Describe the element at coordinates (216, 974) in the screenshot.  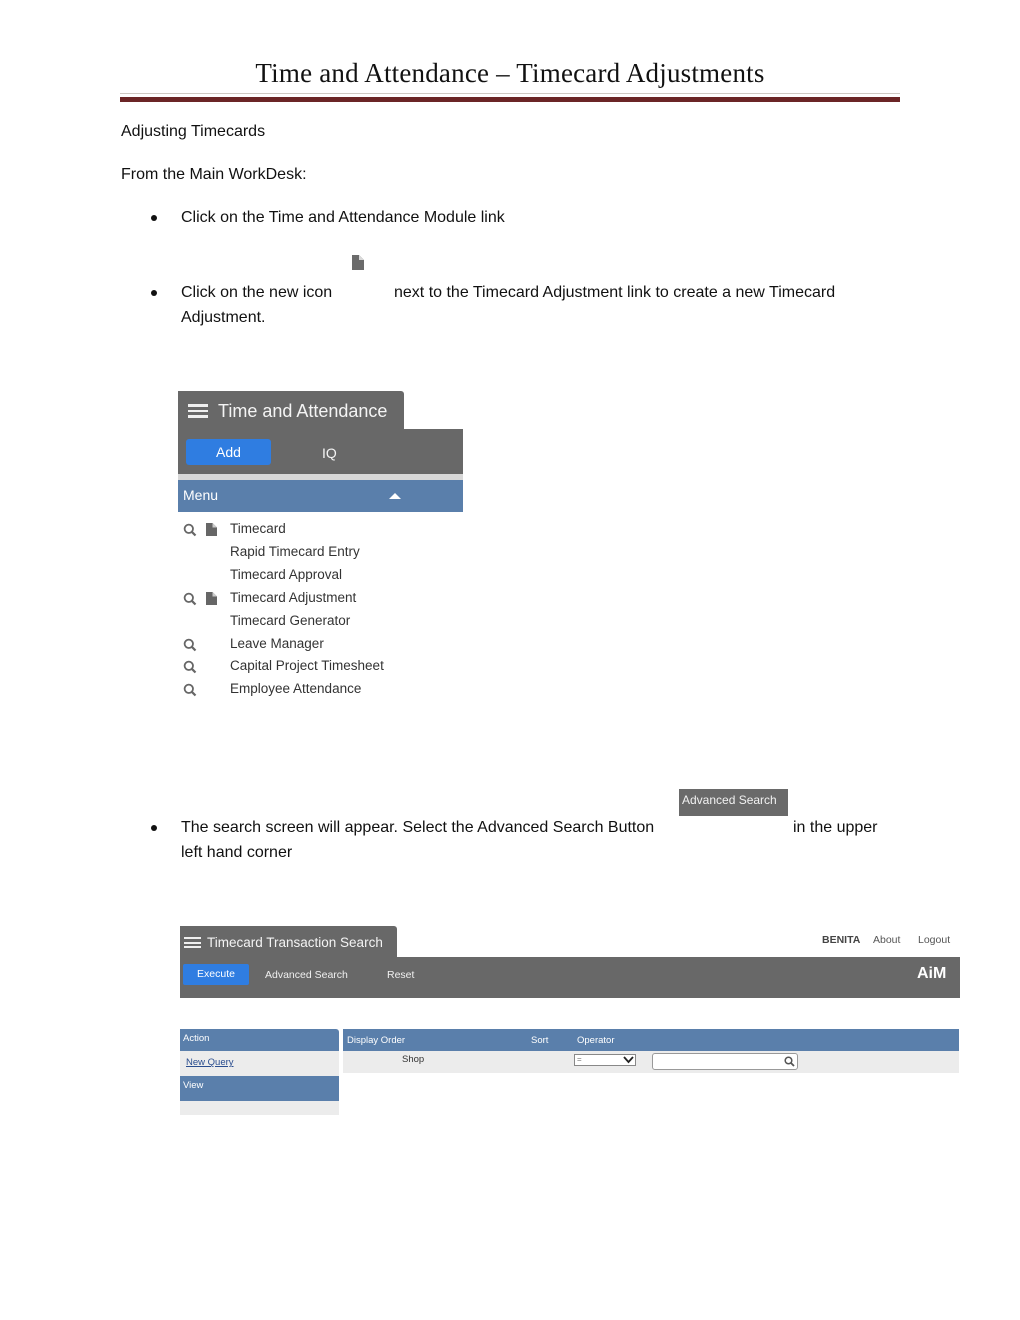
I see `execute-button: Execute` at that location.